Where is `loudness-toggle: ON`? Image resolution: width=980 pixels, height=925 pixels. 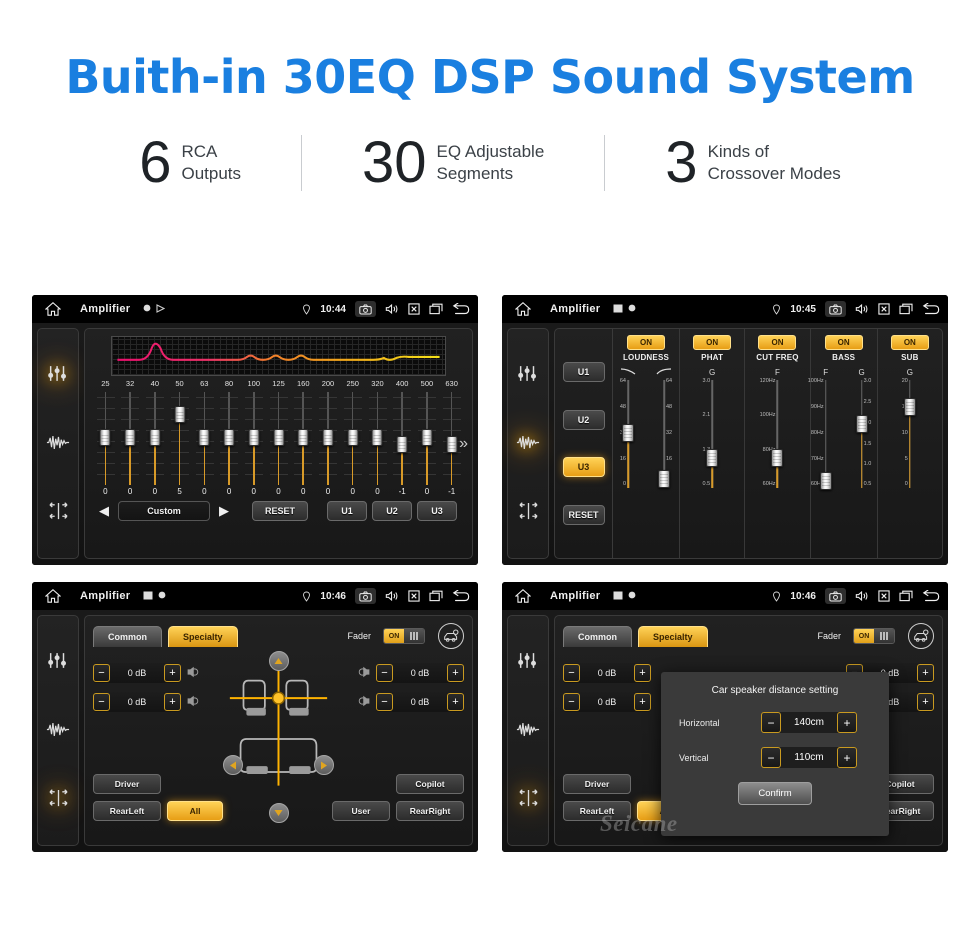 loudness-toggle: ON is located at coordinates (646, 342).